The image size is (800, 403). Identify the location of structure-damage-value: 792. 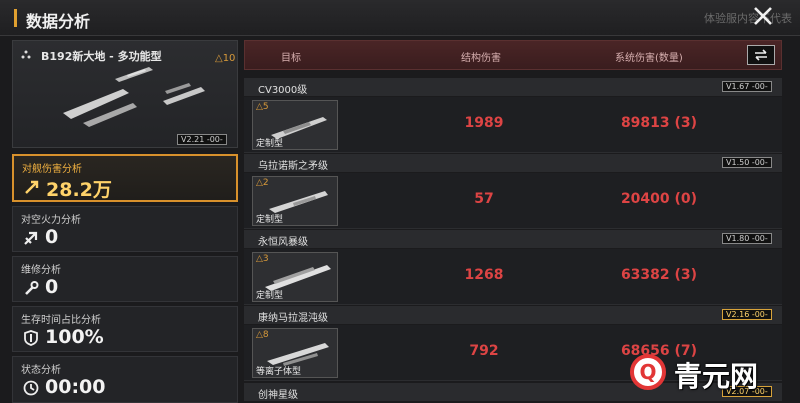
(484, 351).